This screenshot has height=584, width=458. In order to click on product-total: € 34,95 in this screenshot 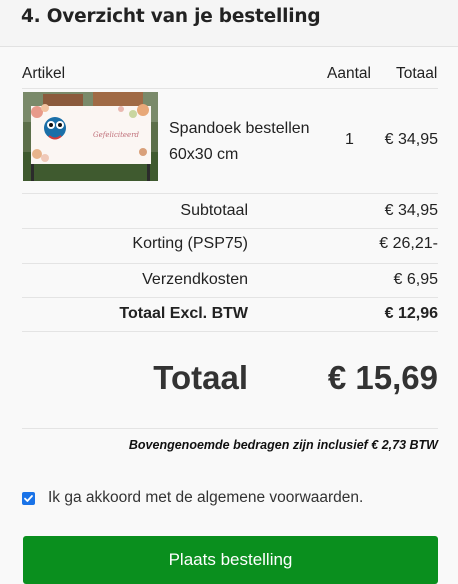, I will do `click(411, 139)`.